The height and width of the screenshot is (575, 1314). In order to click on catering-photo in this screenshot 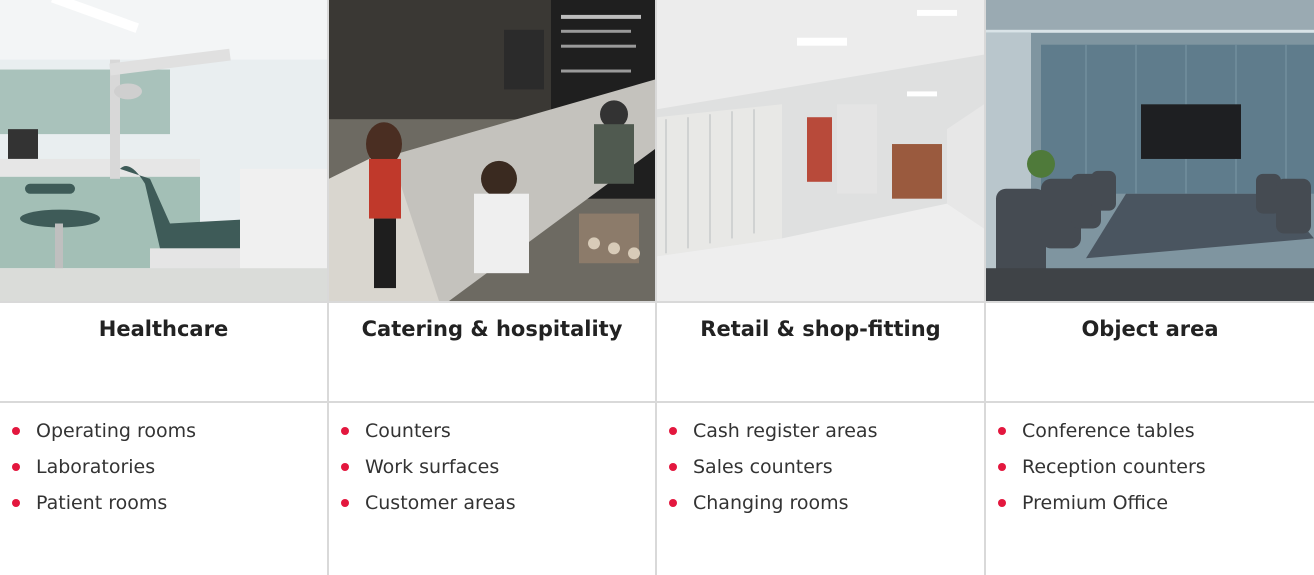, I will do `click(491, 151)`.